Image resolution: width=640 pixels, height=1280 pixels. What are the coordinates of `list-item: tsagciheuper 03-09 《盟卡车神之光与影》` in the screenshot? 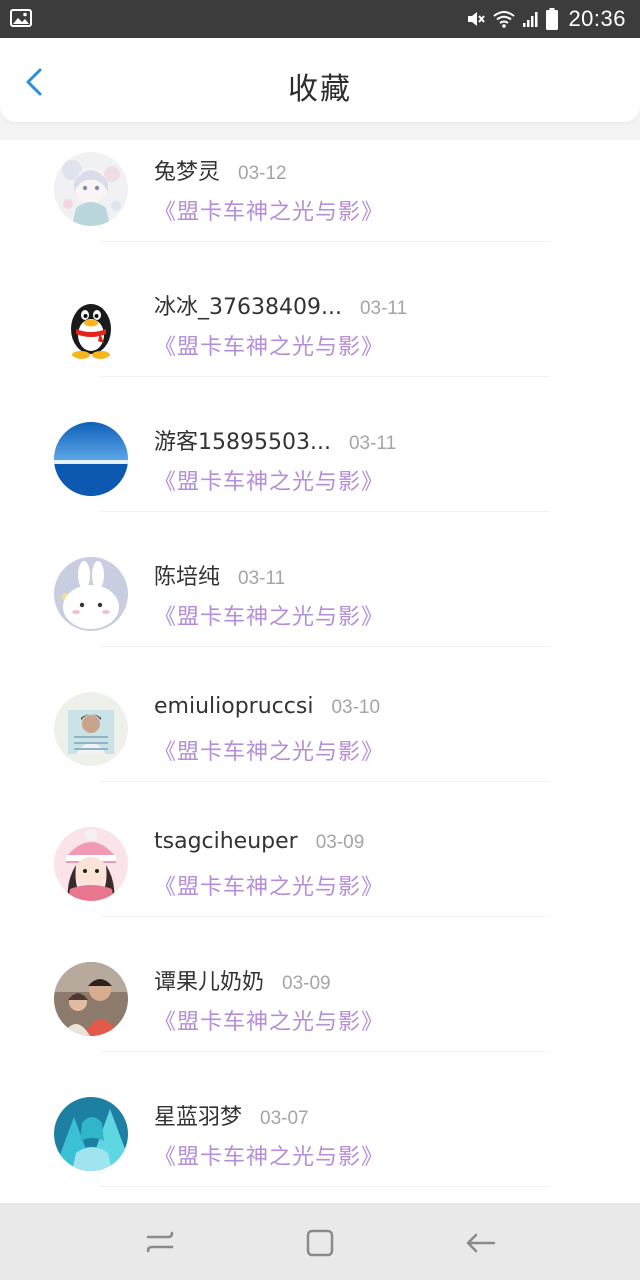 It's located at (320, 882).